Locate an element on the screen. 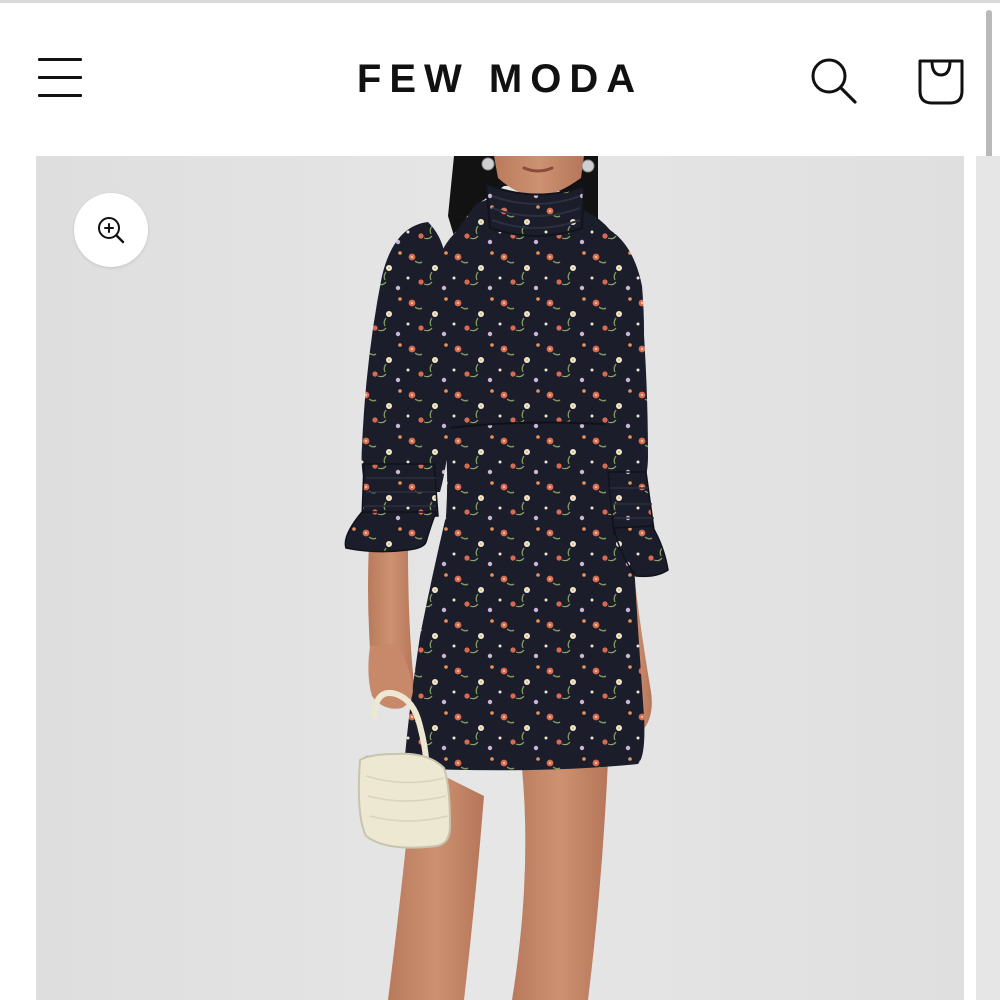 This screenshot has width=1000, height=1000. menu-button is located at coordinates (60, 78).